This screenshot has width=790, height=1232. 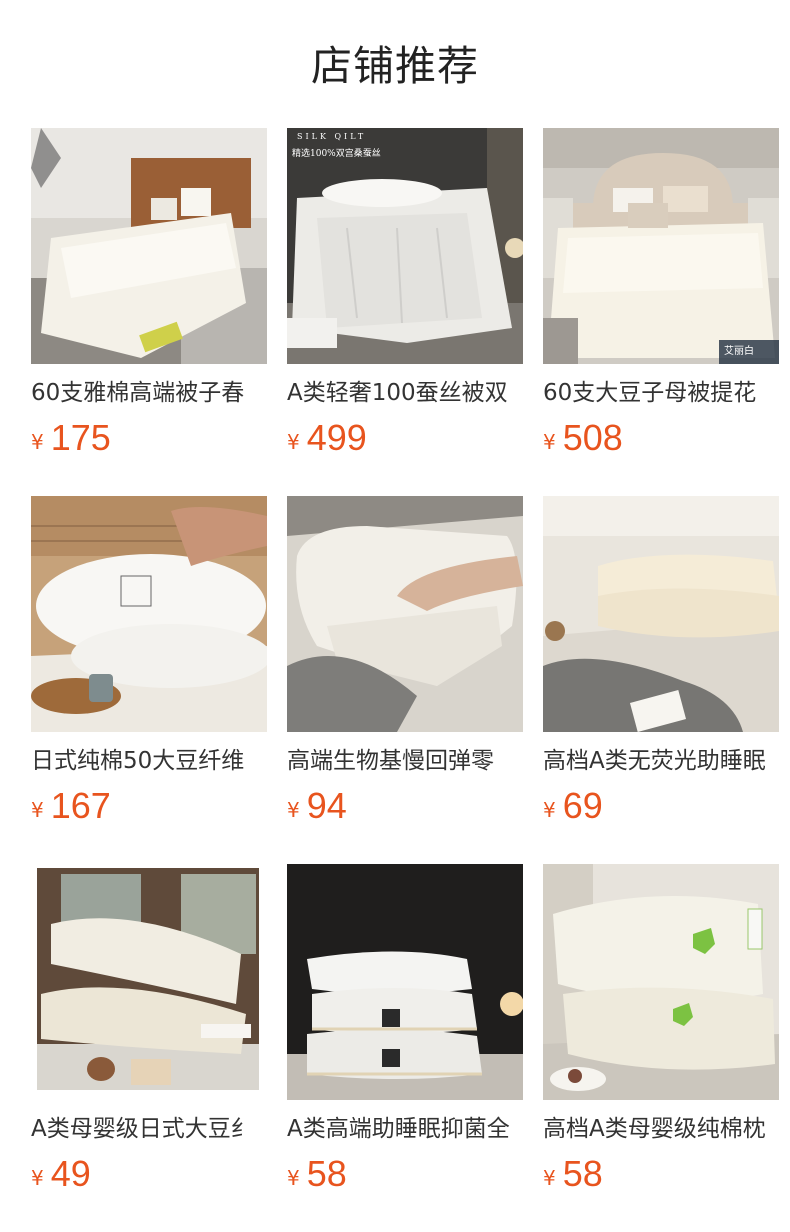 I want to click on product-image: 艾丽白, so click(x=661, y=246).